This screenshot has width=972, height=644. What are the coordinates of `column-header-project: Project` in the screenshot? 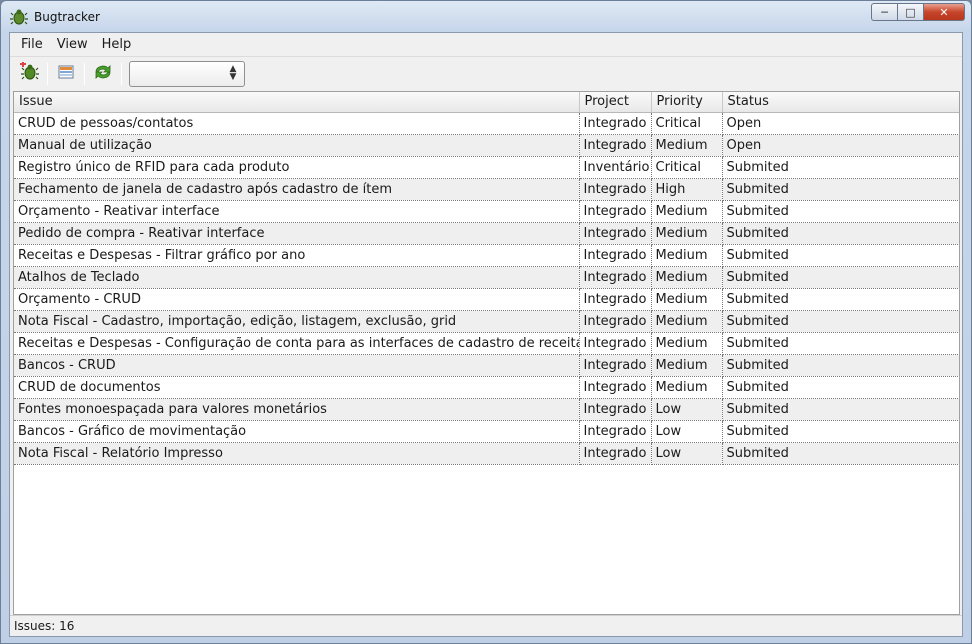 It's located at (615, 102).